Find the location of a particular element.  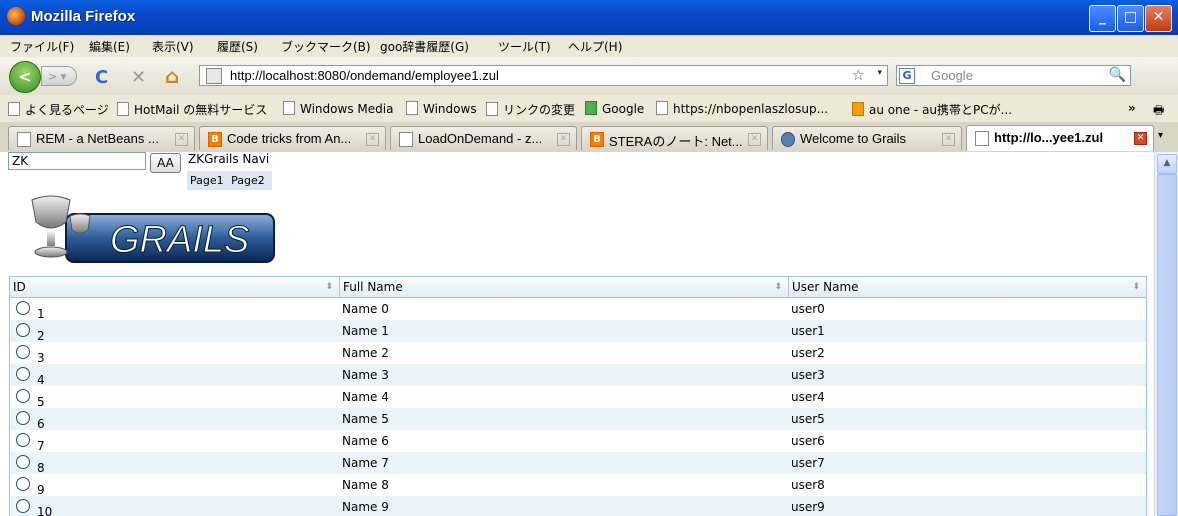

tab-rem-netbeans: REM - a NetBeans ... ✕ is located at coordinates (101, 138).